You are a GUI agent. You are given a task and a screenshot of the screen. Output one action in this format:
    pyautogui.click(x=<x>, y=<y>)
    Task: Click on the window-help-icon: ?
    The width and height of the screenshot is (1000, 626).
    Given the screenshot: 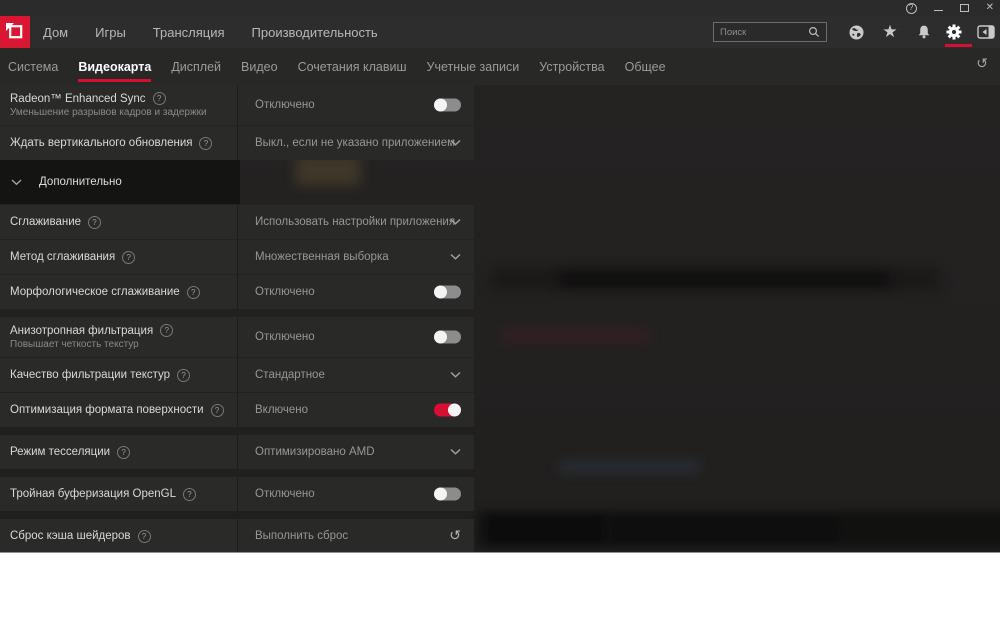 What is the action you would take?
    pyautogui.click(x=911, y=8)
    